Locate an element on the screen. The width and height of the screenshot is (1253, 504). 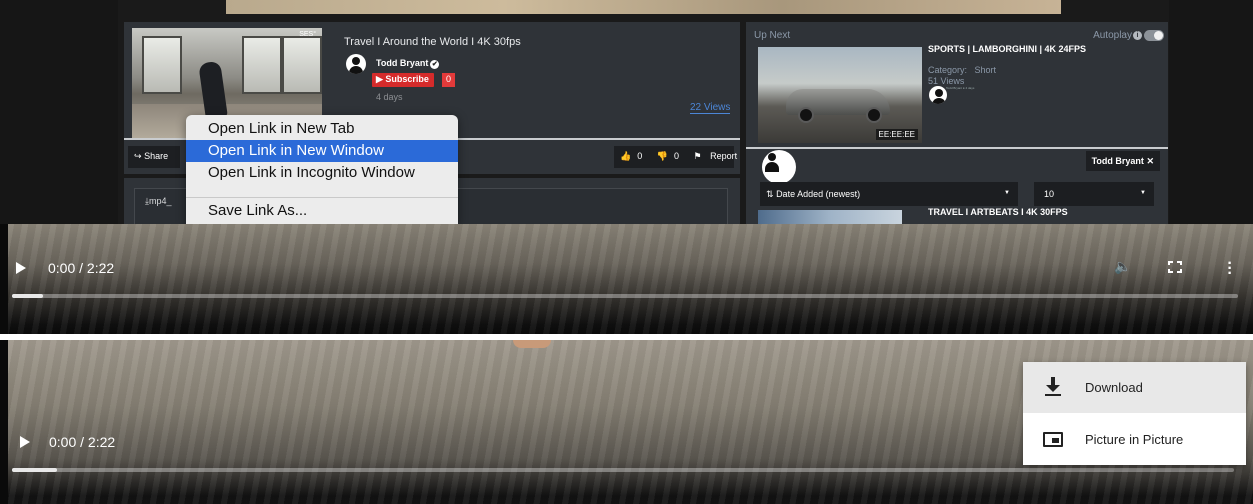
menu-item-download: Download is located at coordinates (1134, 387).